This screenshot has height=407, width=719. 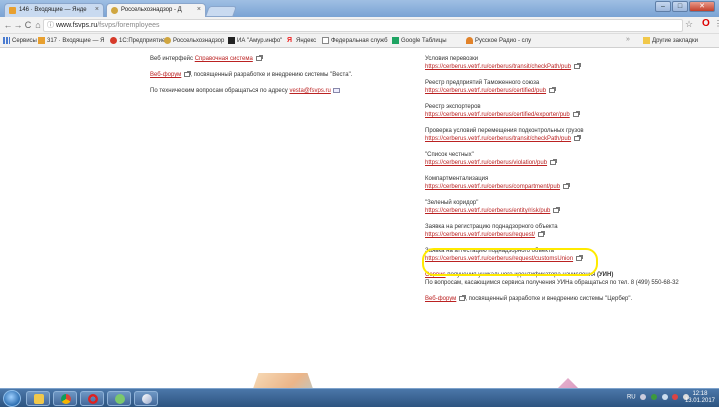 I want to click on clock: 12:18 13.01.2017, so click(x=700, y=398).